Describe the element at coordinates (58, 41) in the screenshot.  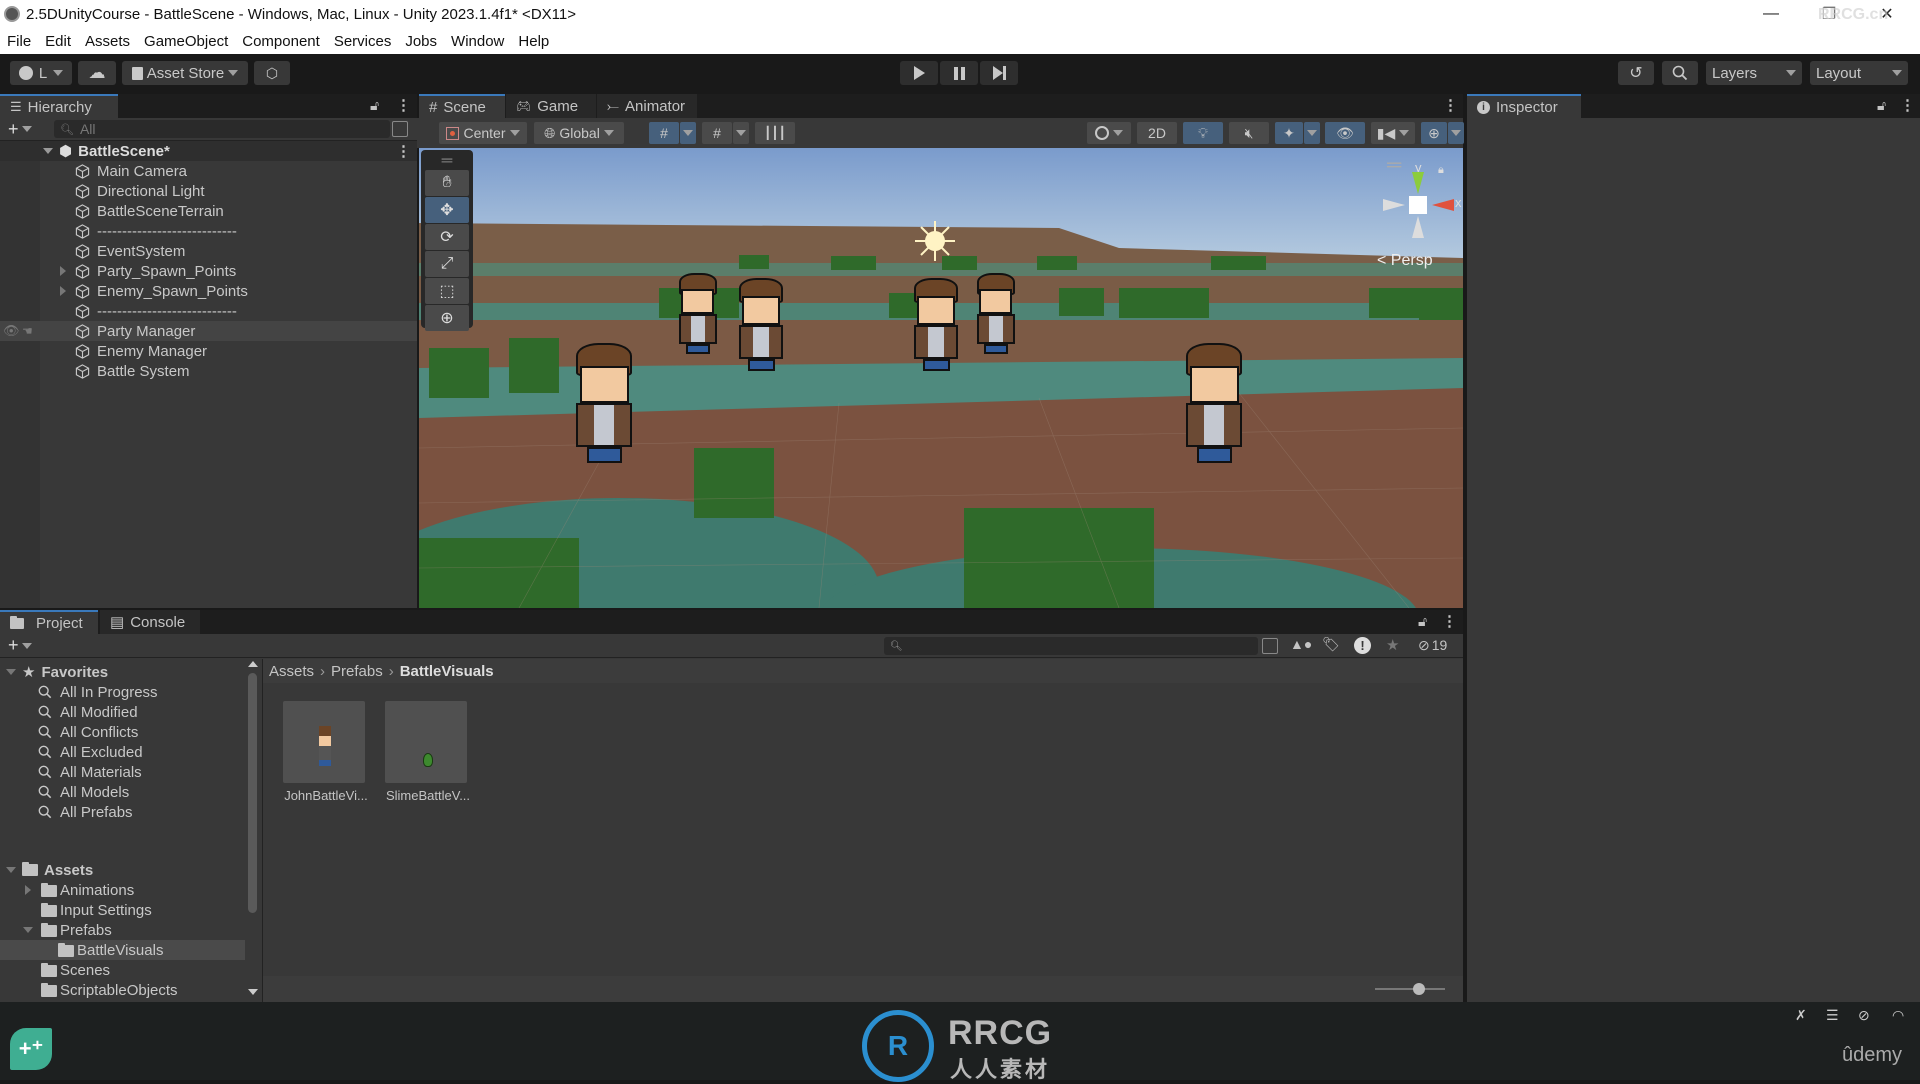
I see `menu-edit: Edit` at that location.